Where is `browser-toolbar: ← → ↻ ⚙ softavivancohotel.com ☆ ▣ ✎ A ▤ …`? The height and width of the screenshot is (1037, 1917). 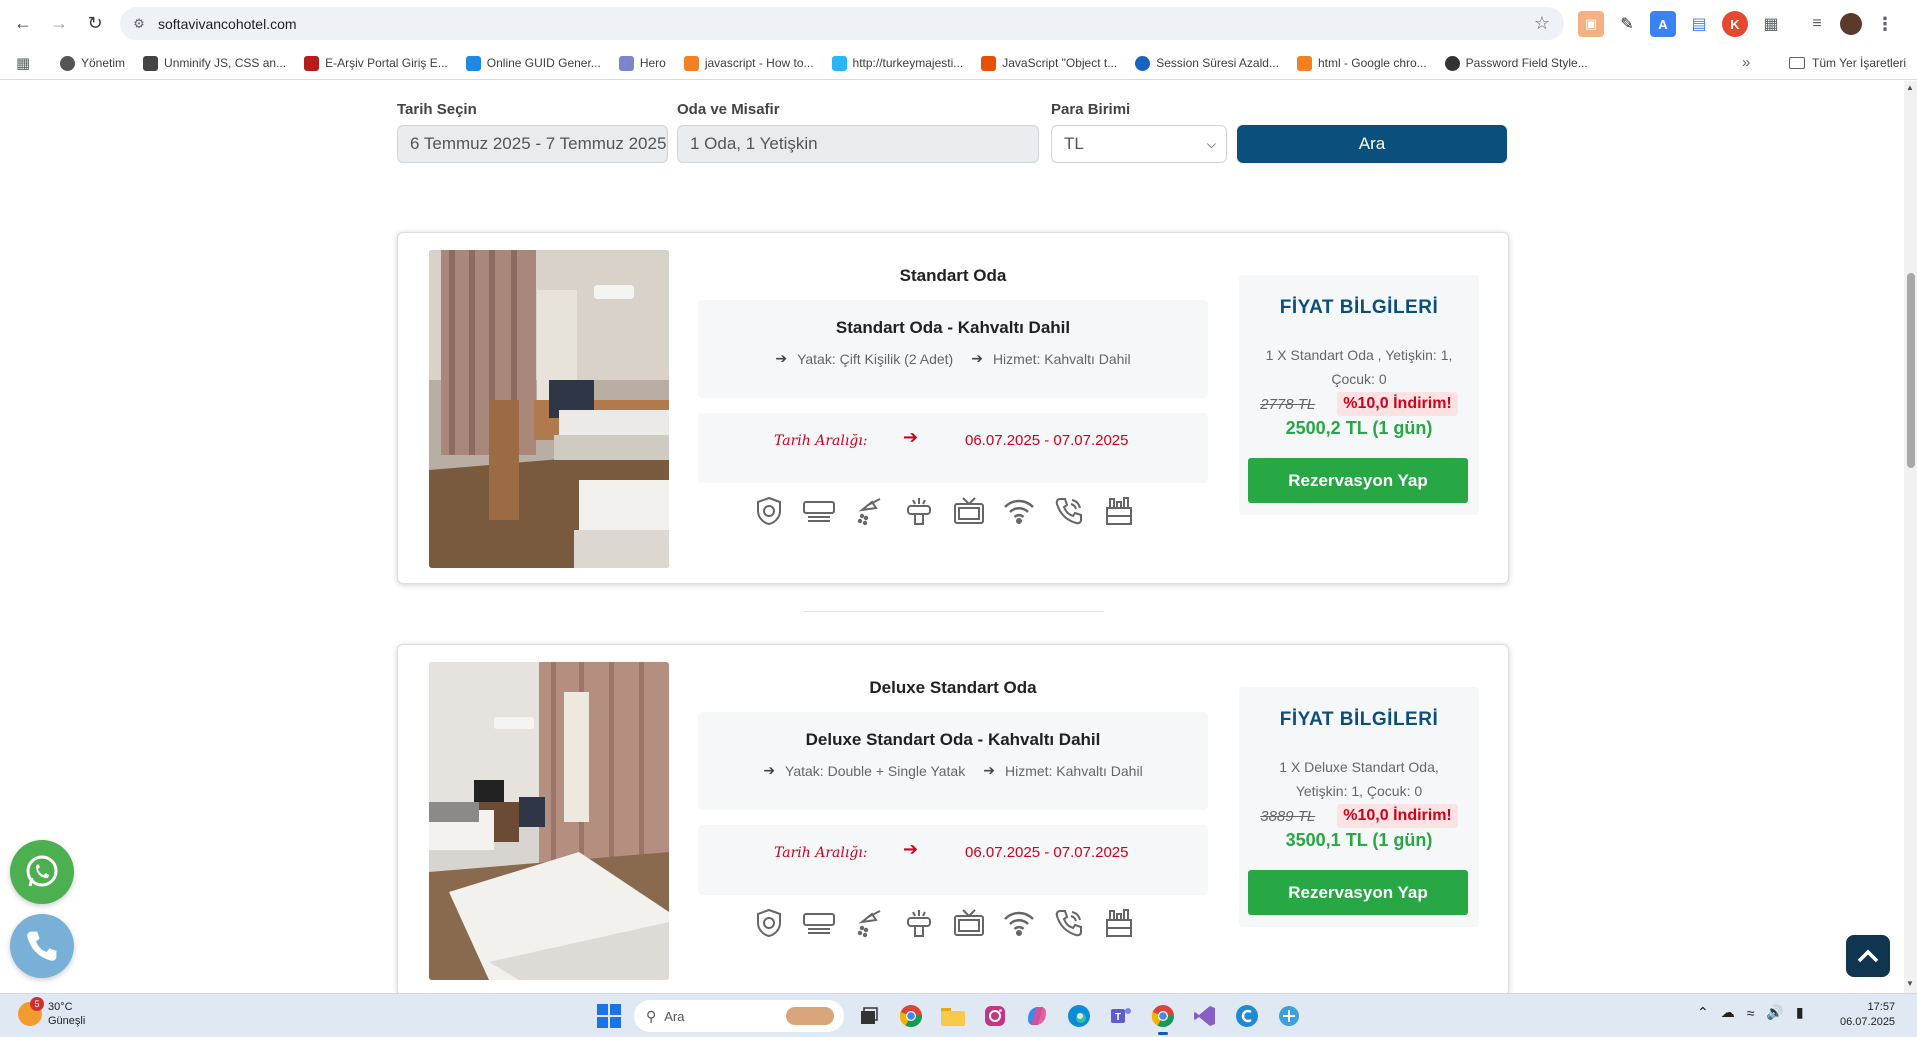
browser-toolbar: ← → ↻ ⚙ softavivancohotel.com ☆ ▣ ✎ A ▤ … is located at coordinates (958, 23).